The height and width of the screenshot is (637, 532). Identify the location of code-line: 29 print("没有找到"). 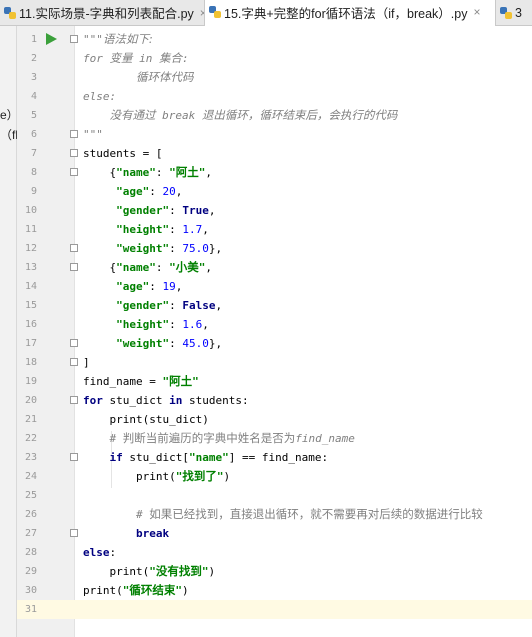
(274, 571).